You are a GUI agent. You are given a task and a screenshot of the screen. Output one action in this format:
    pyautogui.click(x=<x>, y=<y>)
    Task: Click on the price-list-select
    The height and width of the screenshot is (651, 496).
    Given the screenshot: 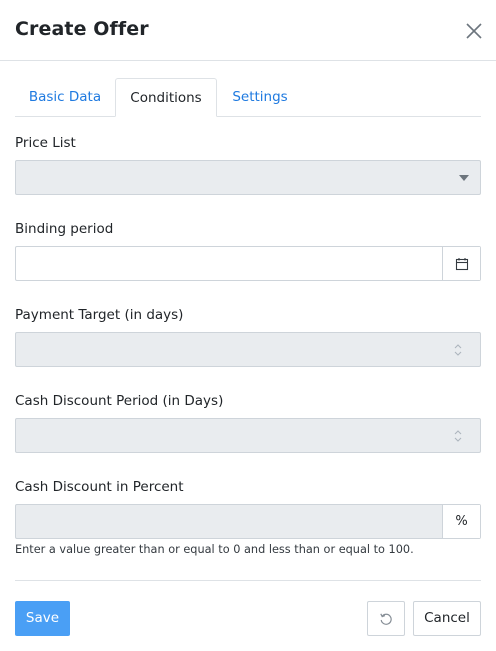 What is the action you would take?
    pyautogui.click(x=248, y=177)
    